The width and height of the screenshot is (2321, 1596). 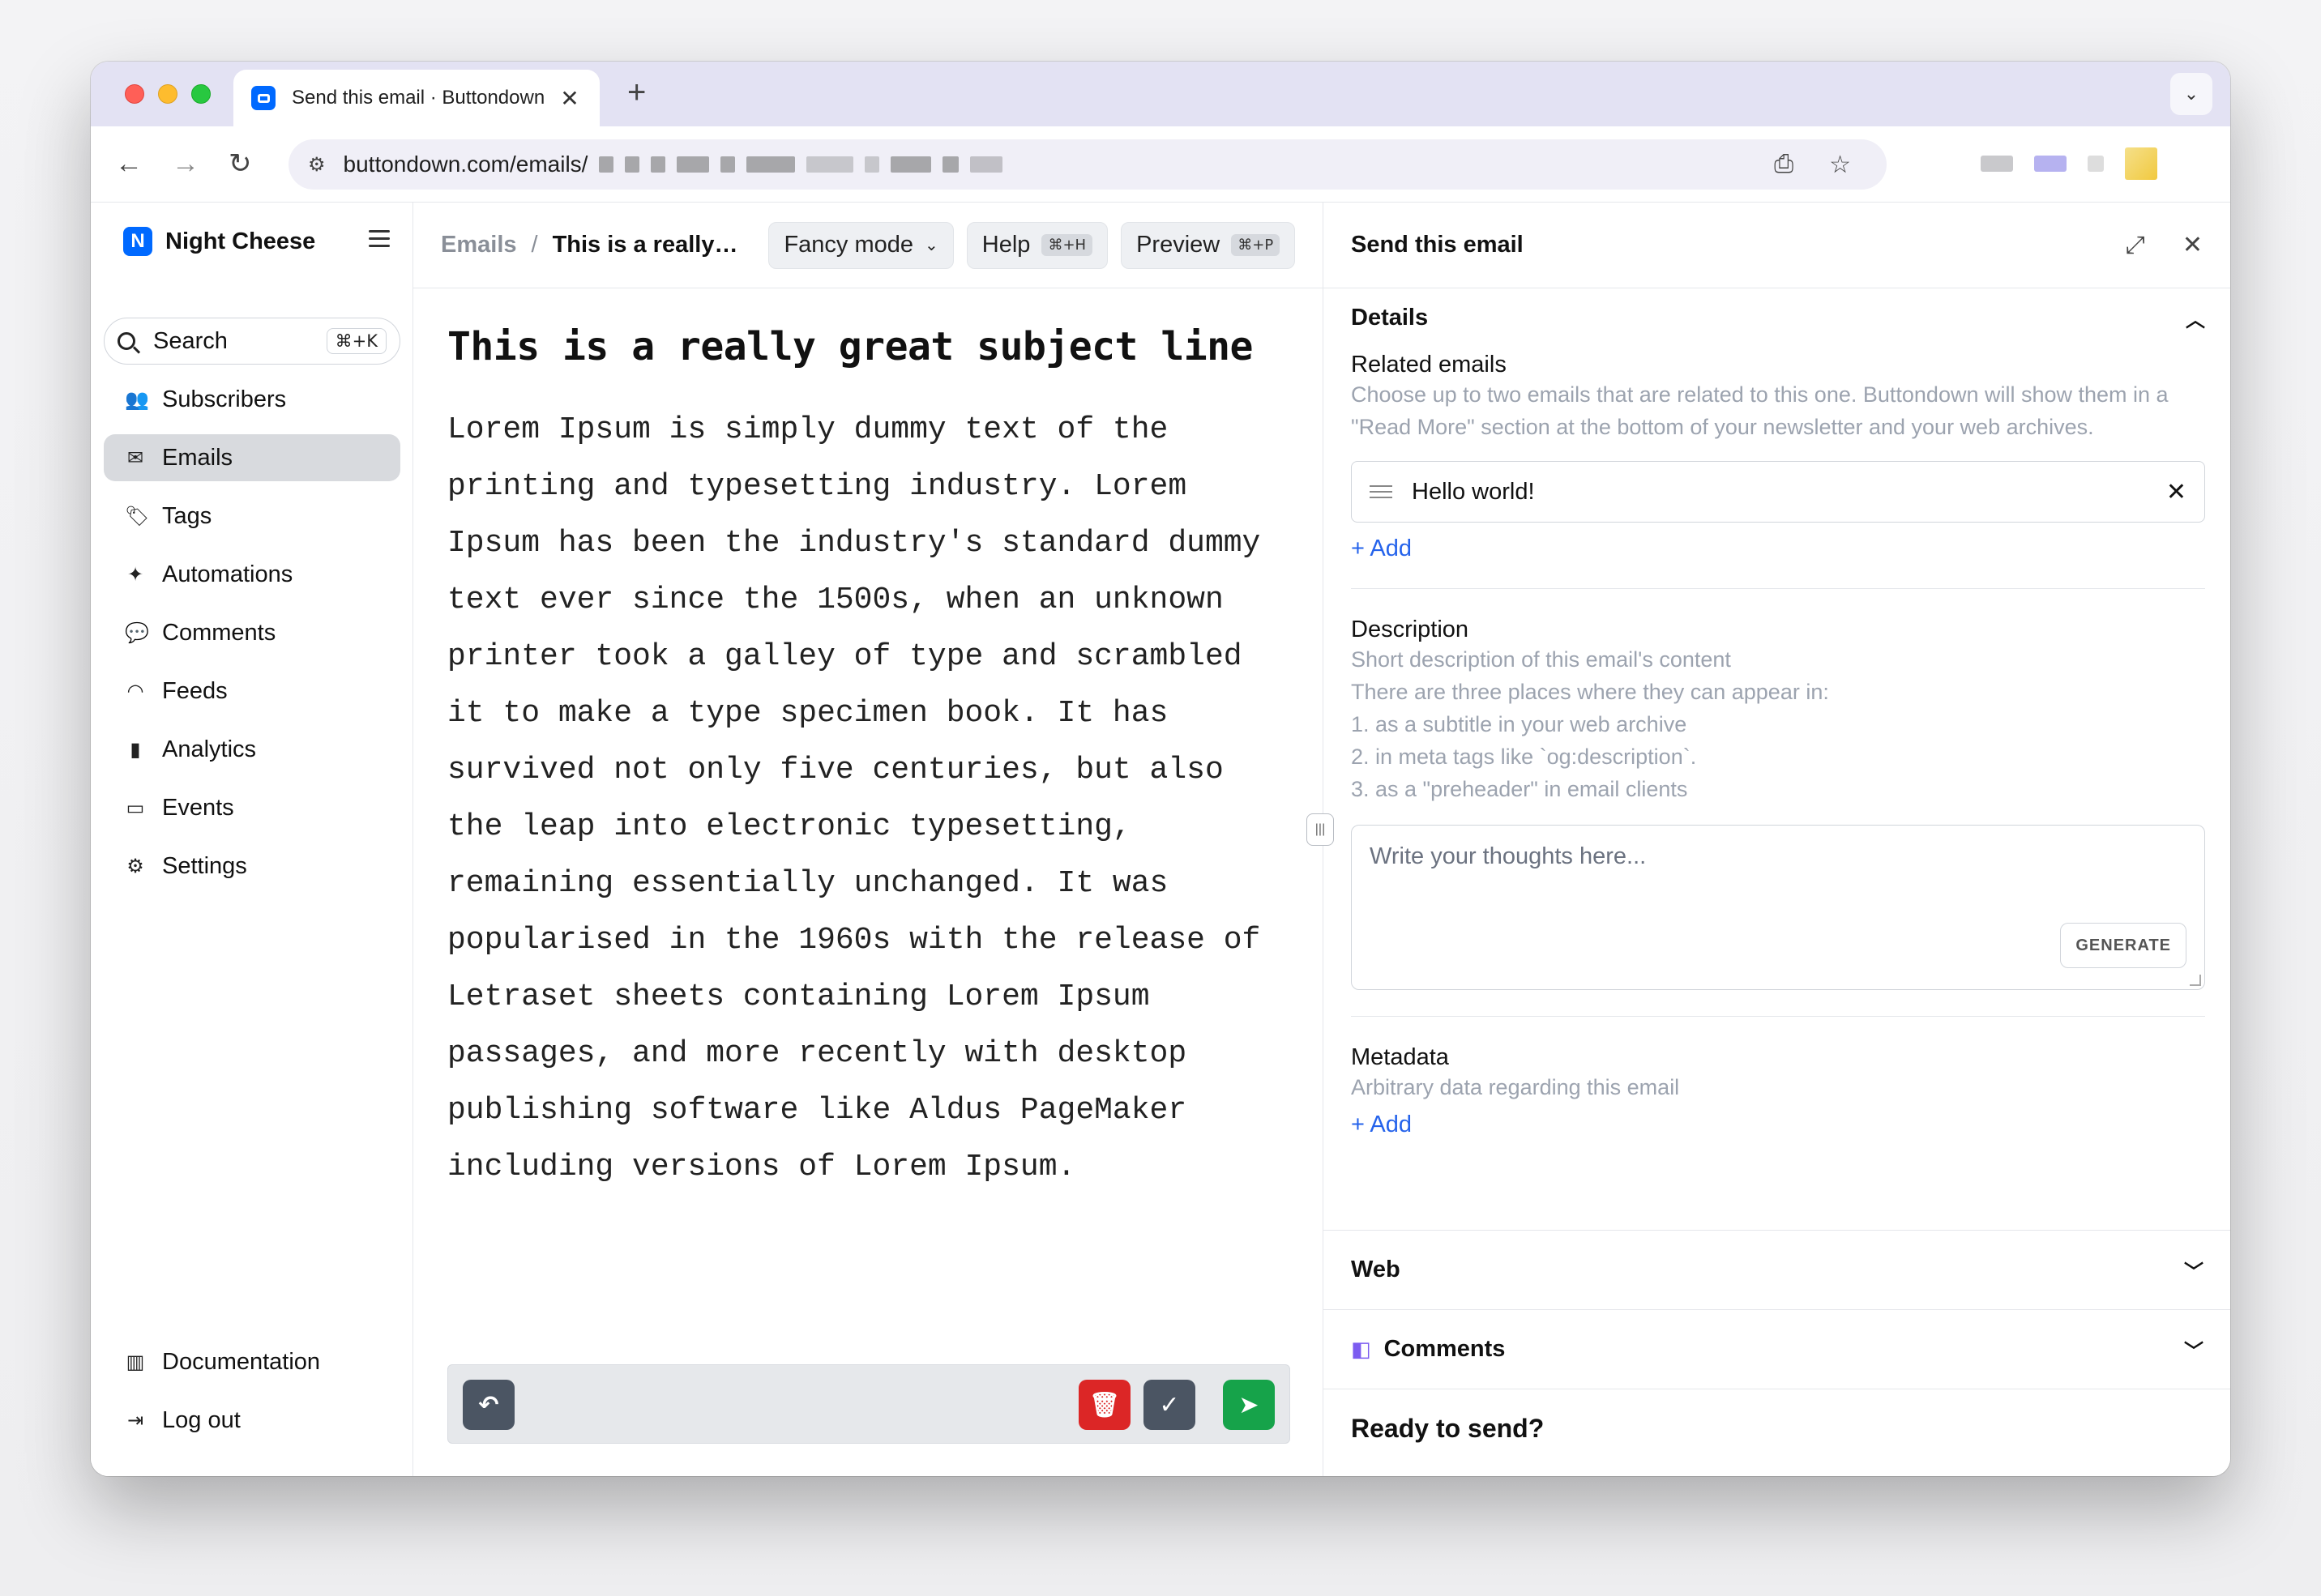 I want to click on expand-icon: ⤢, so click(x=2135, y=245).